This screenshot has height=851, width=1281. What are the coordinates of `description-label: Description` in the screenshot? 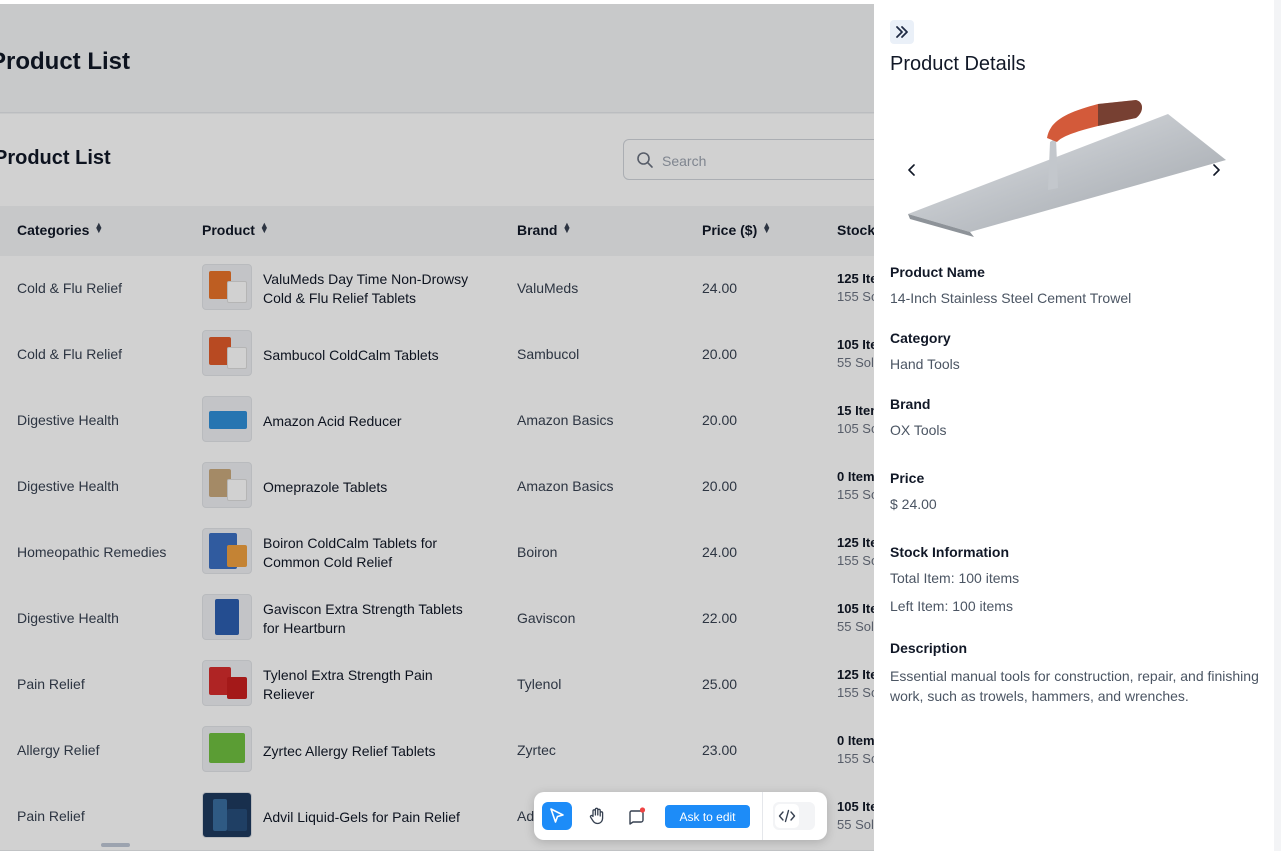 It's located at (929, 648).